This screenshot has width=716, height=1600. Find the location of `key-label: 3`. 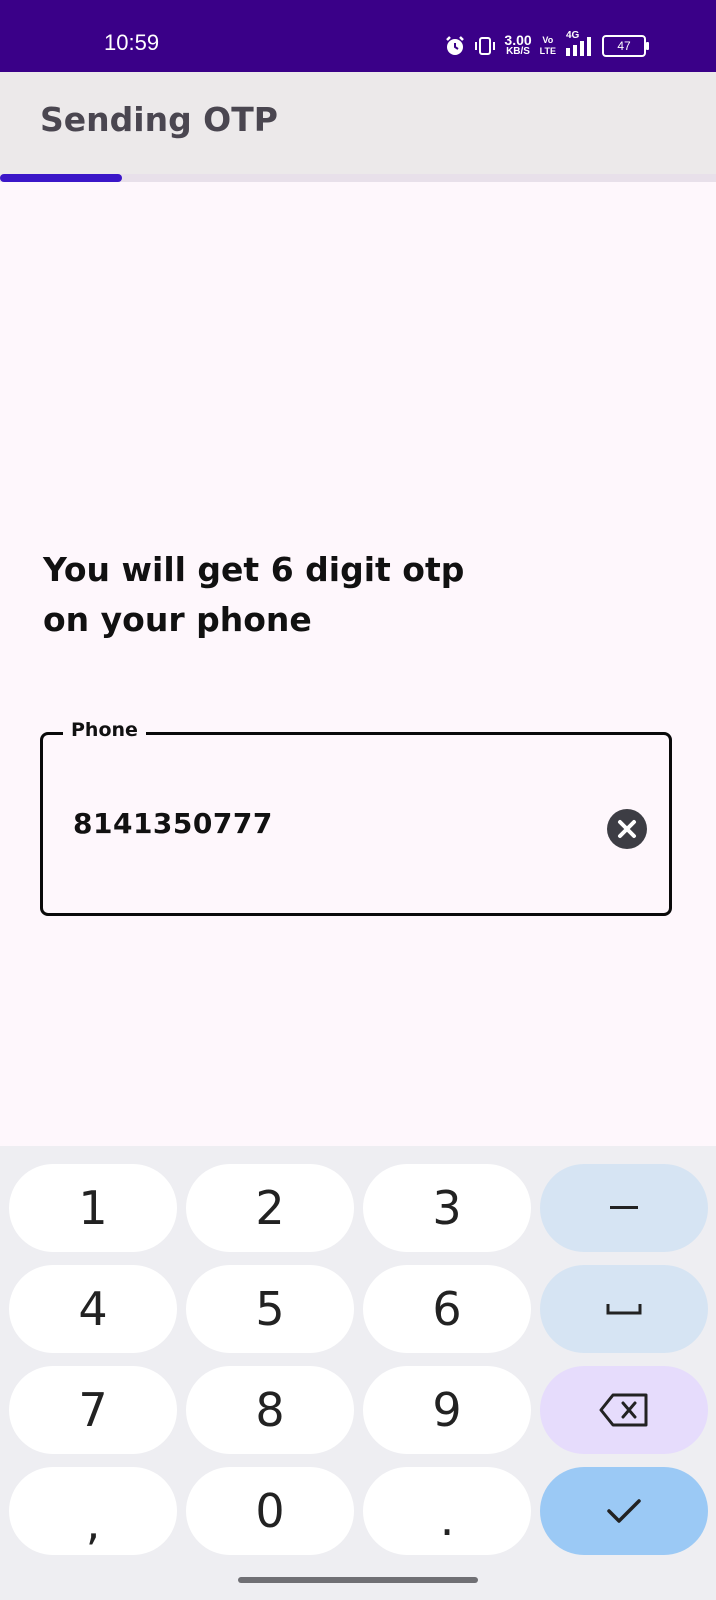

key-label: 3 is located at coordinates (447, 1208).